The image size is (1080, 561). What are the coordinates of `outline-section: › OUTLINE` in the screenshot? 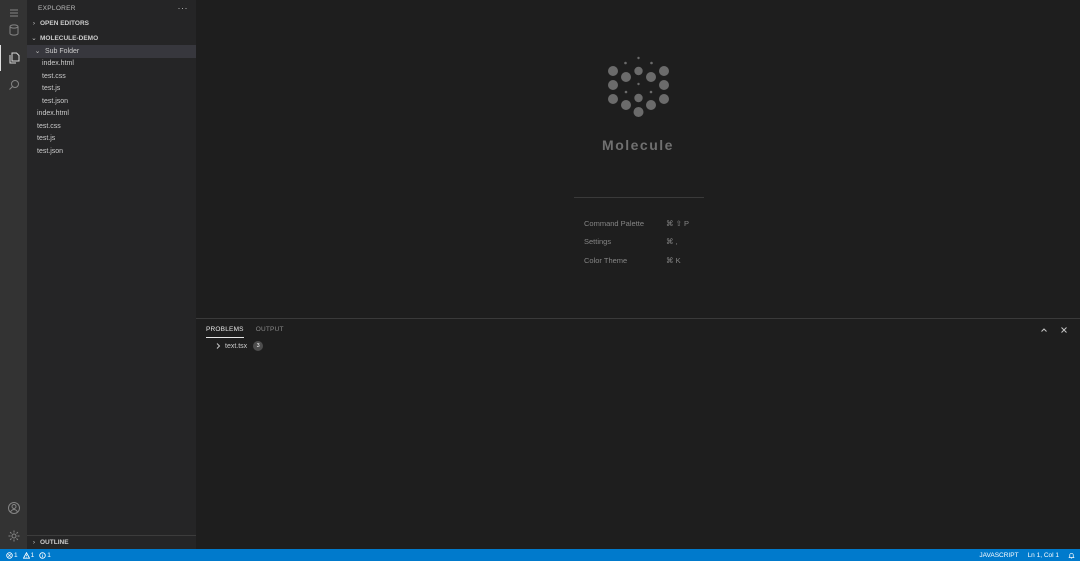 It's located at (111, 542).